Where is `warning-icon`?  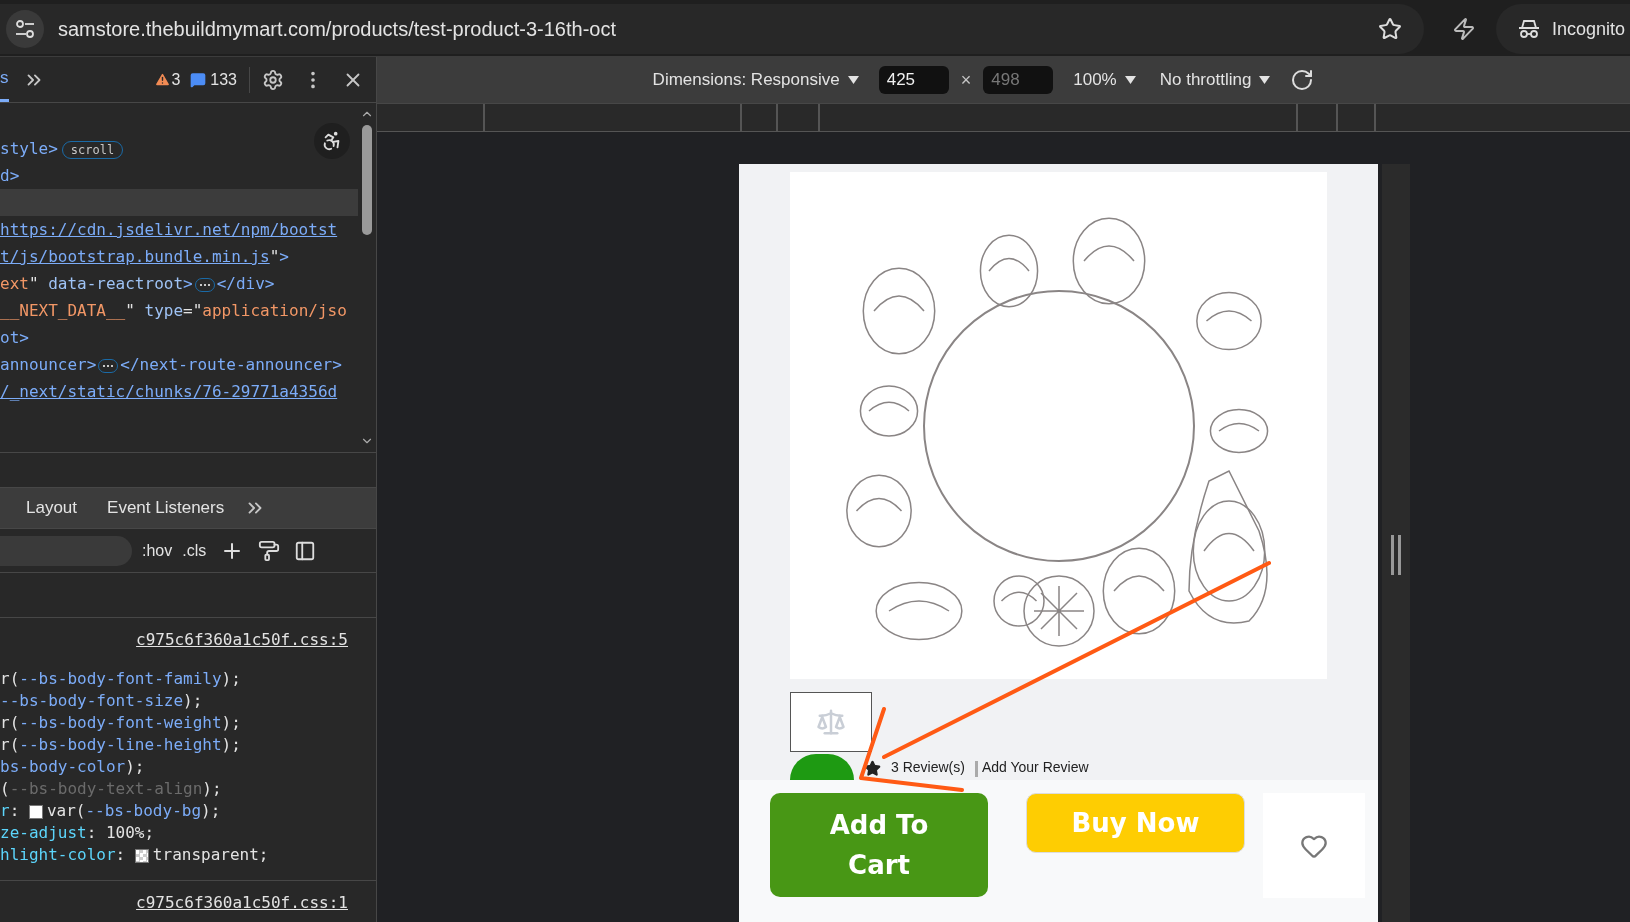 warning-icon is located at coordinates (163, 79).